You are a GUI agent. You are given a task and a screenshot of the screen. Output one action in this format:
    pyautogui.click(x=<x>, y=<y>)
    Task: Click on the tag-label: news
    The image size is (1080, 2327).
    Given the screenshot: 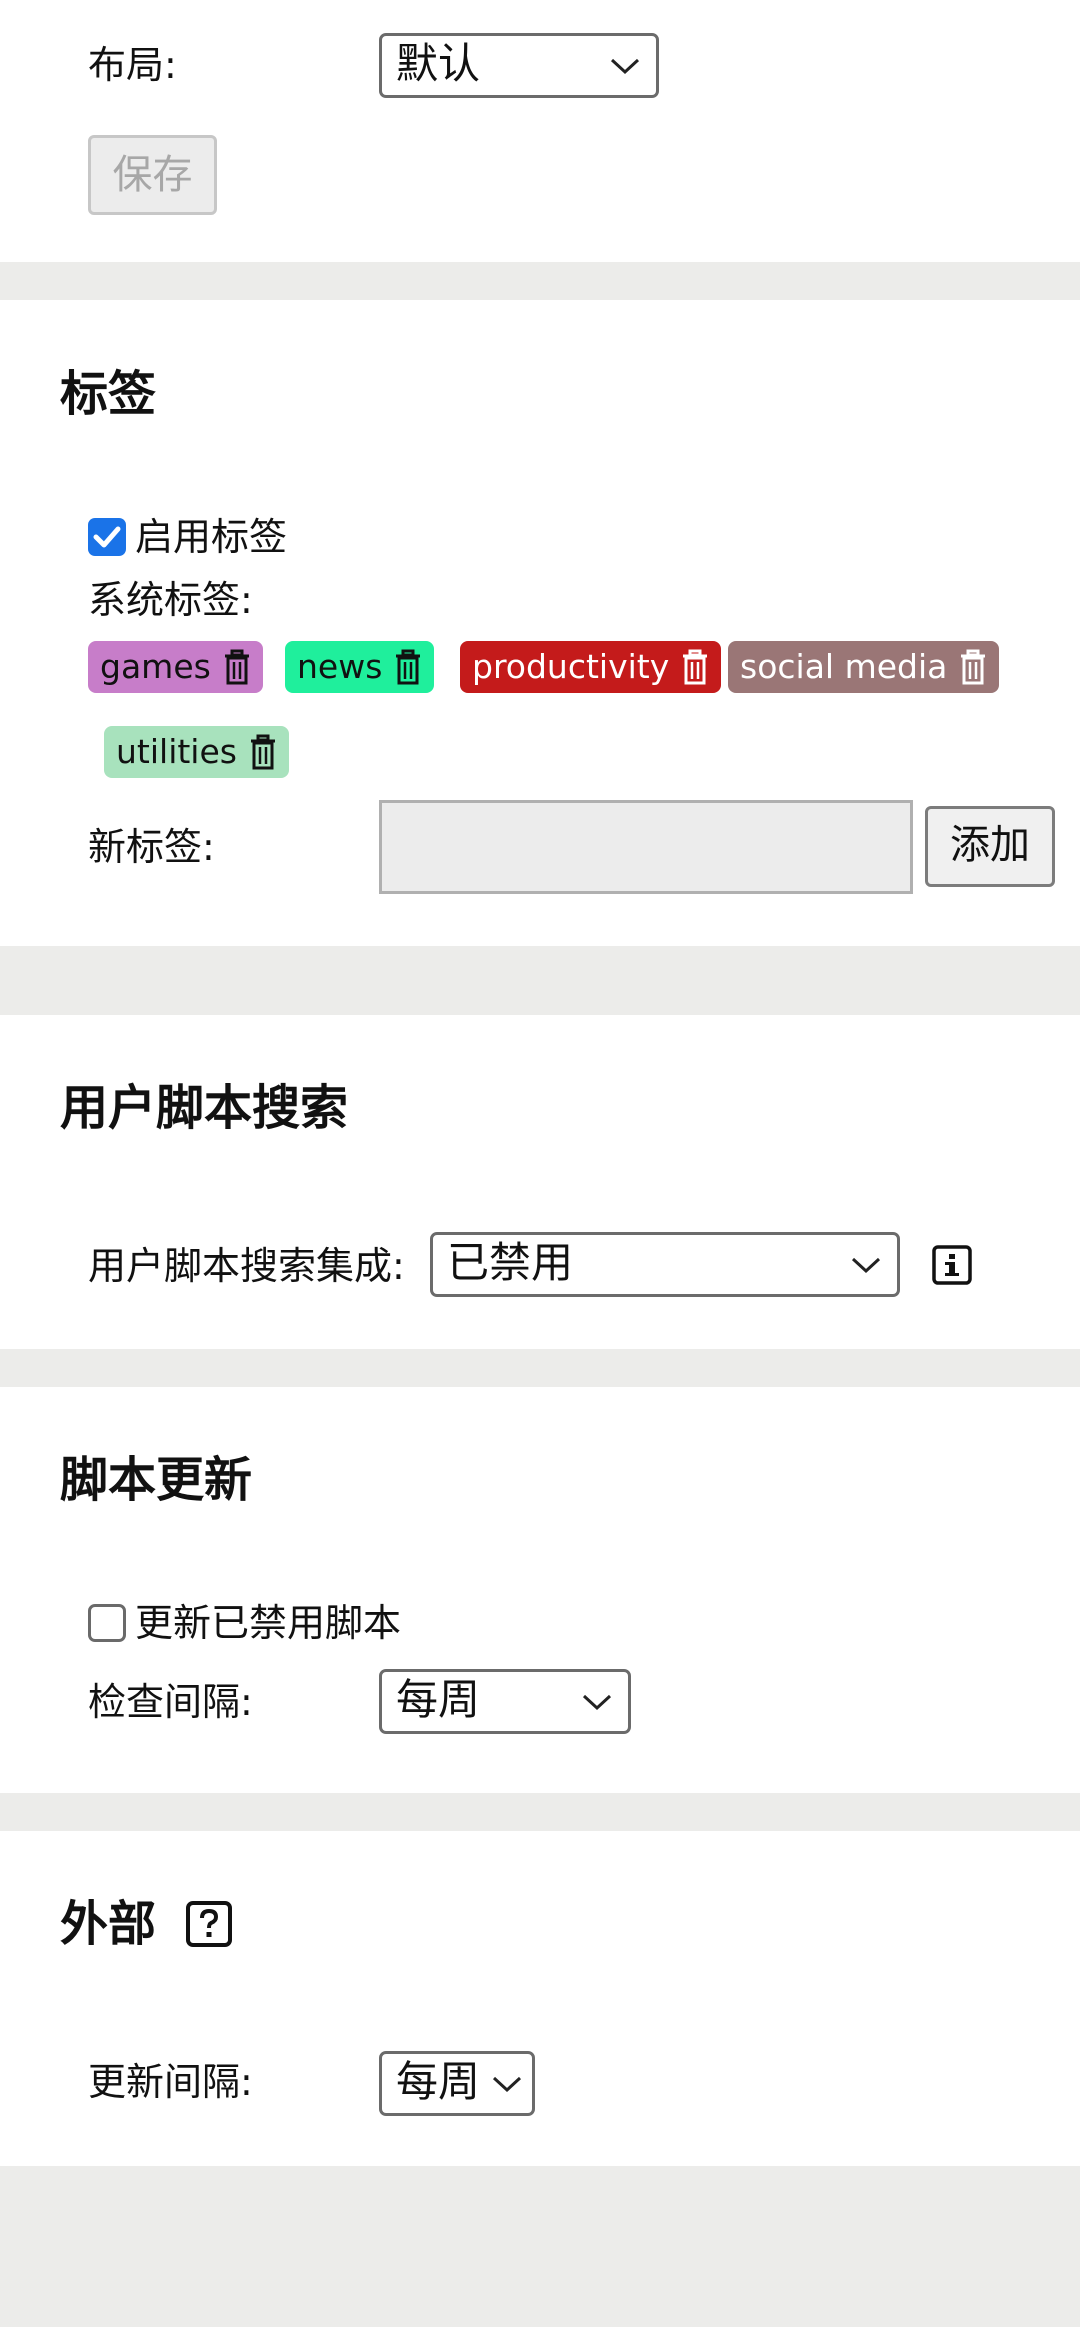 What is the action you would take?
    pyautogui.click(x=340, y=666)
    